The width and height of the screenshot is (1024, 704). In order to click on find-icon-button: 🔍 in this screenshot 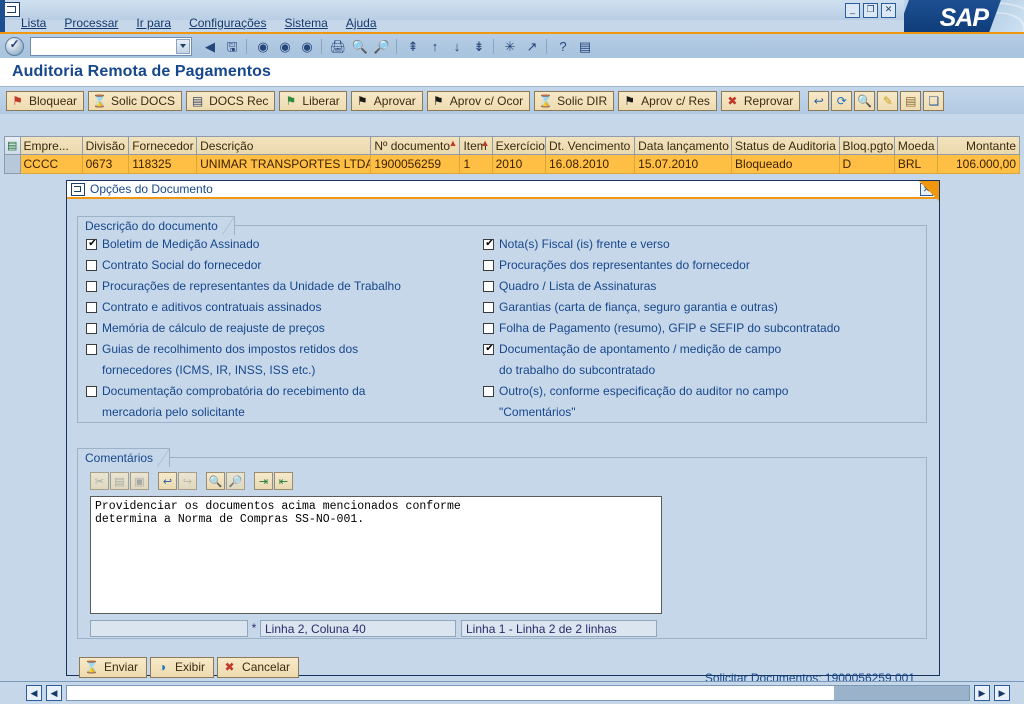, I will do `click(215, 481)`.